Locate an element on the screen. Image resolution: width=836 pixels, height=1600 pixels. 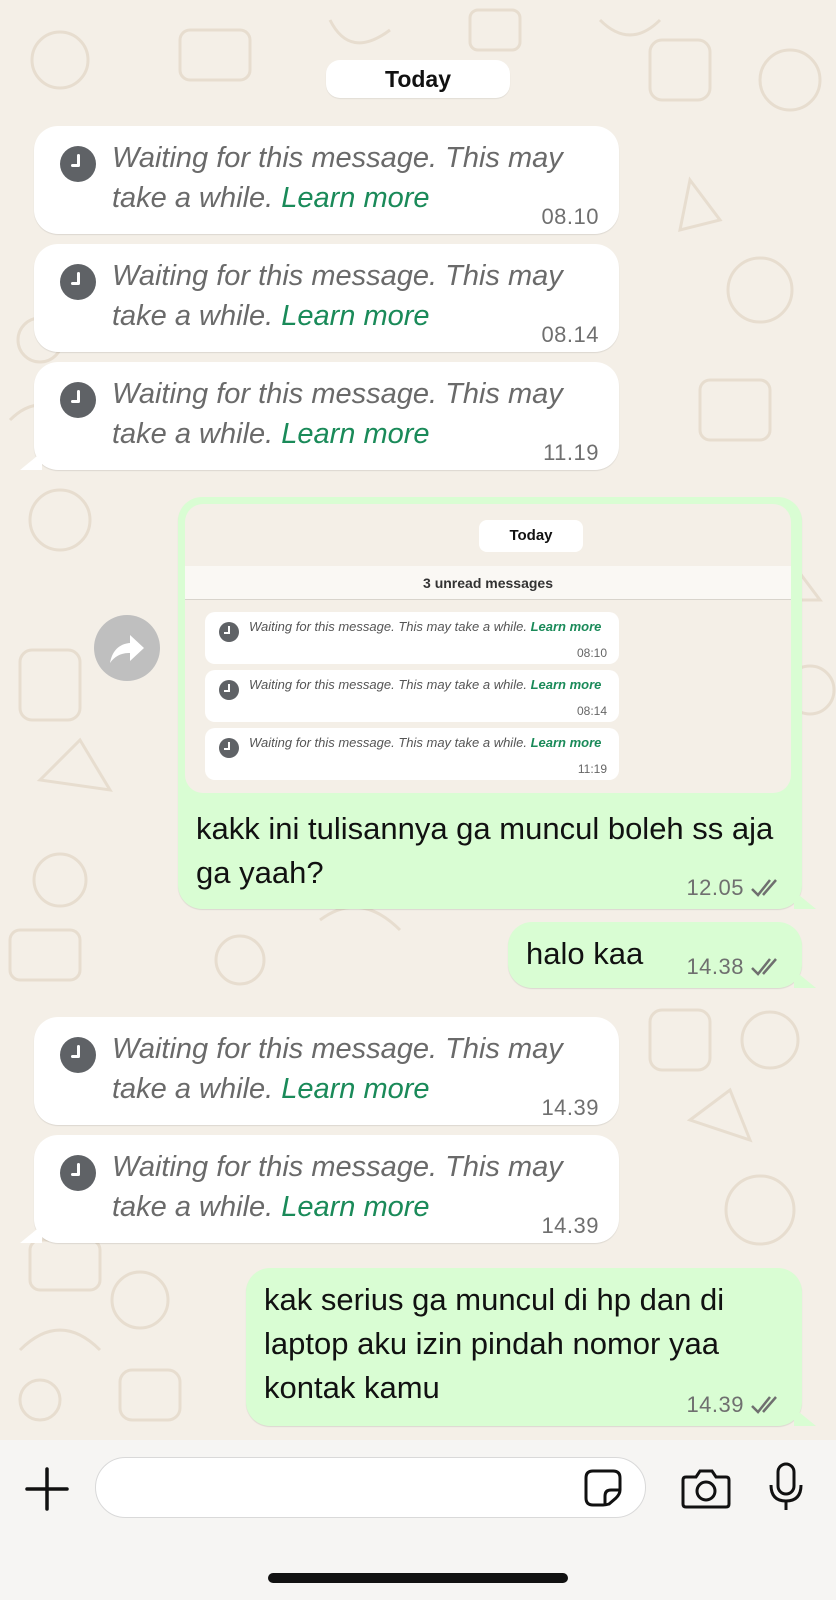
date-separator: Today is located at coordinates (418, 79).